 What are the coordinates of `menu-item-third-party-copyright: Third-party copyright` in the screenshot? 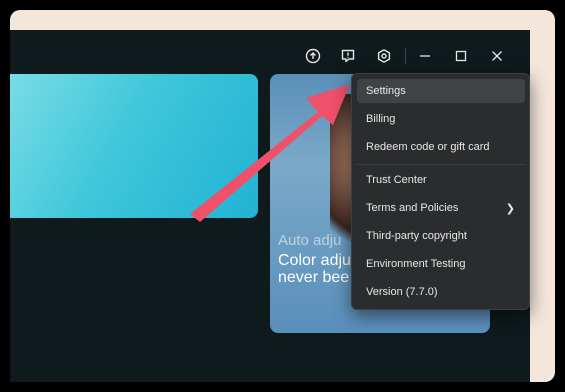 It's located at (441, 236).